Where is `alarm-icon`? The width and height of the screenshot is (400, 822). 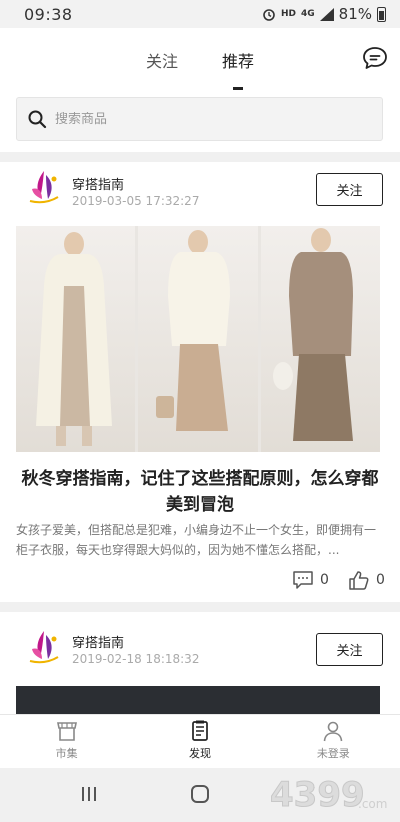
alarm-icon is located at coordinates (269, 15).